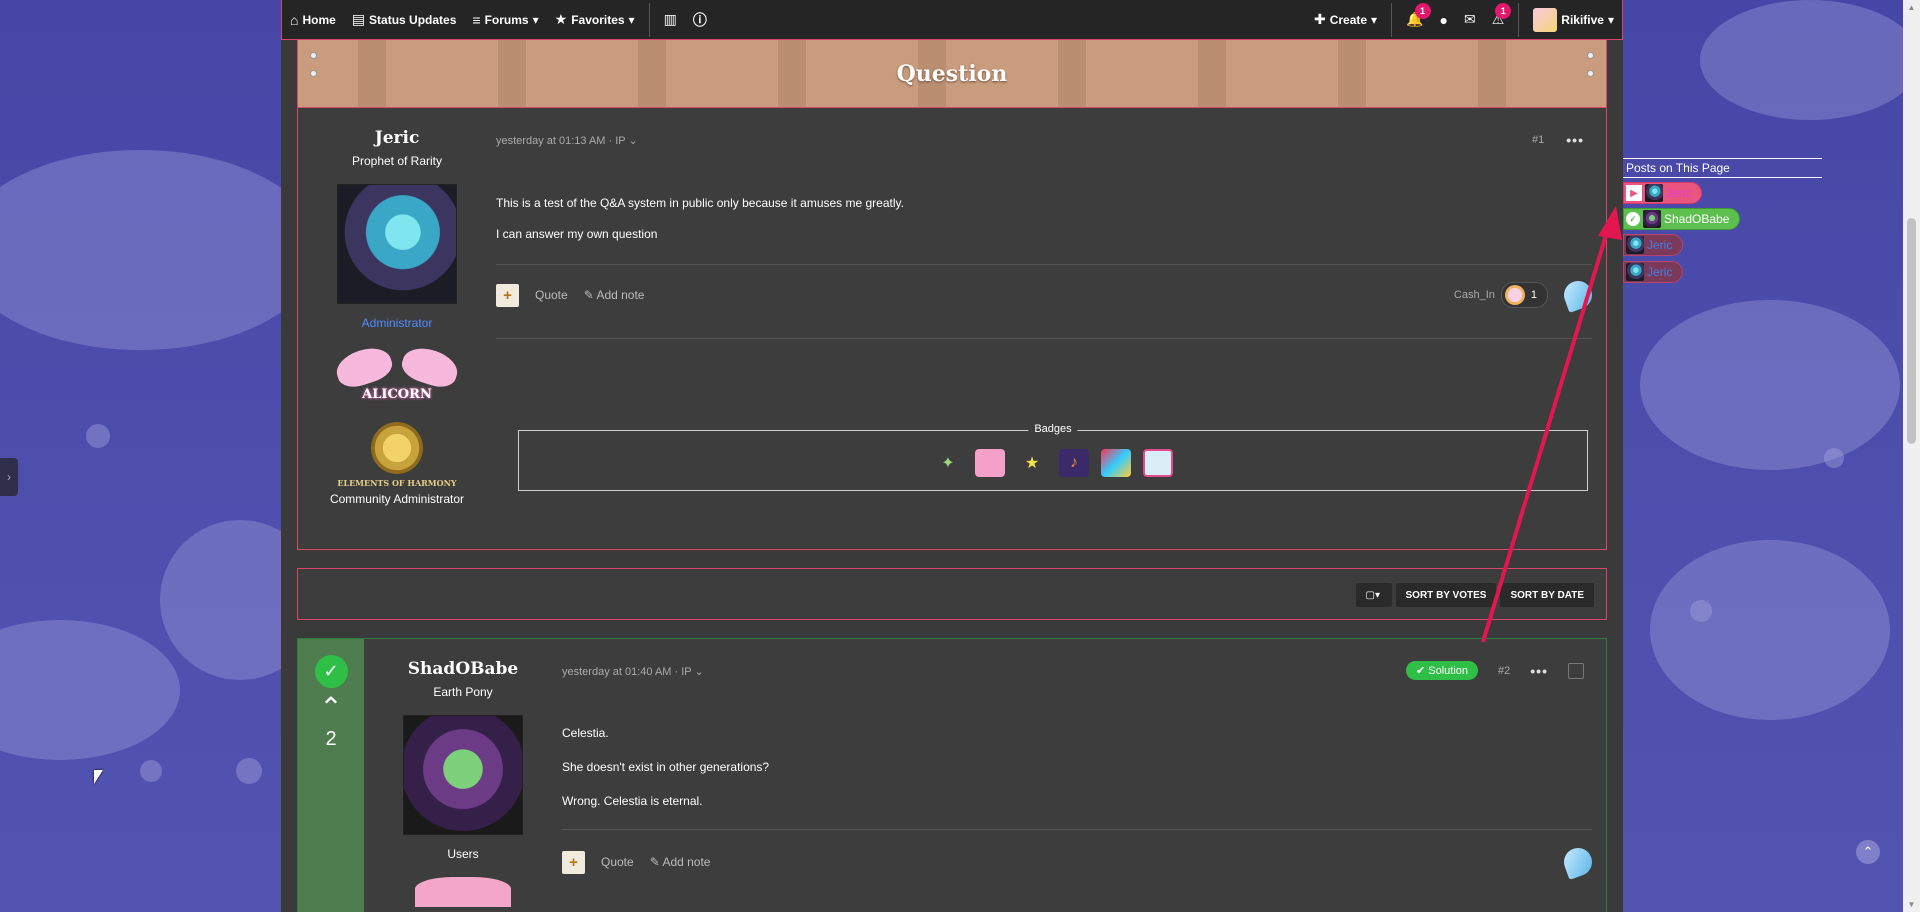 The image size is (1920, 912). I want to click on nav-account: ●, so click(1444, 20).